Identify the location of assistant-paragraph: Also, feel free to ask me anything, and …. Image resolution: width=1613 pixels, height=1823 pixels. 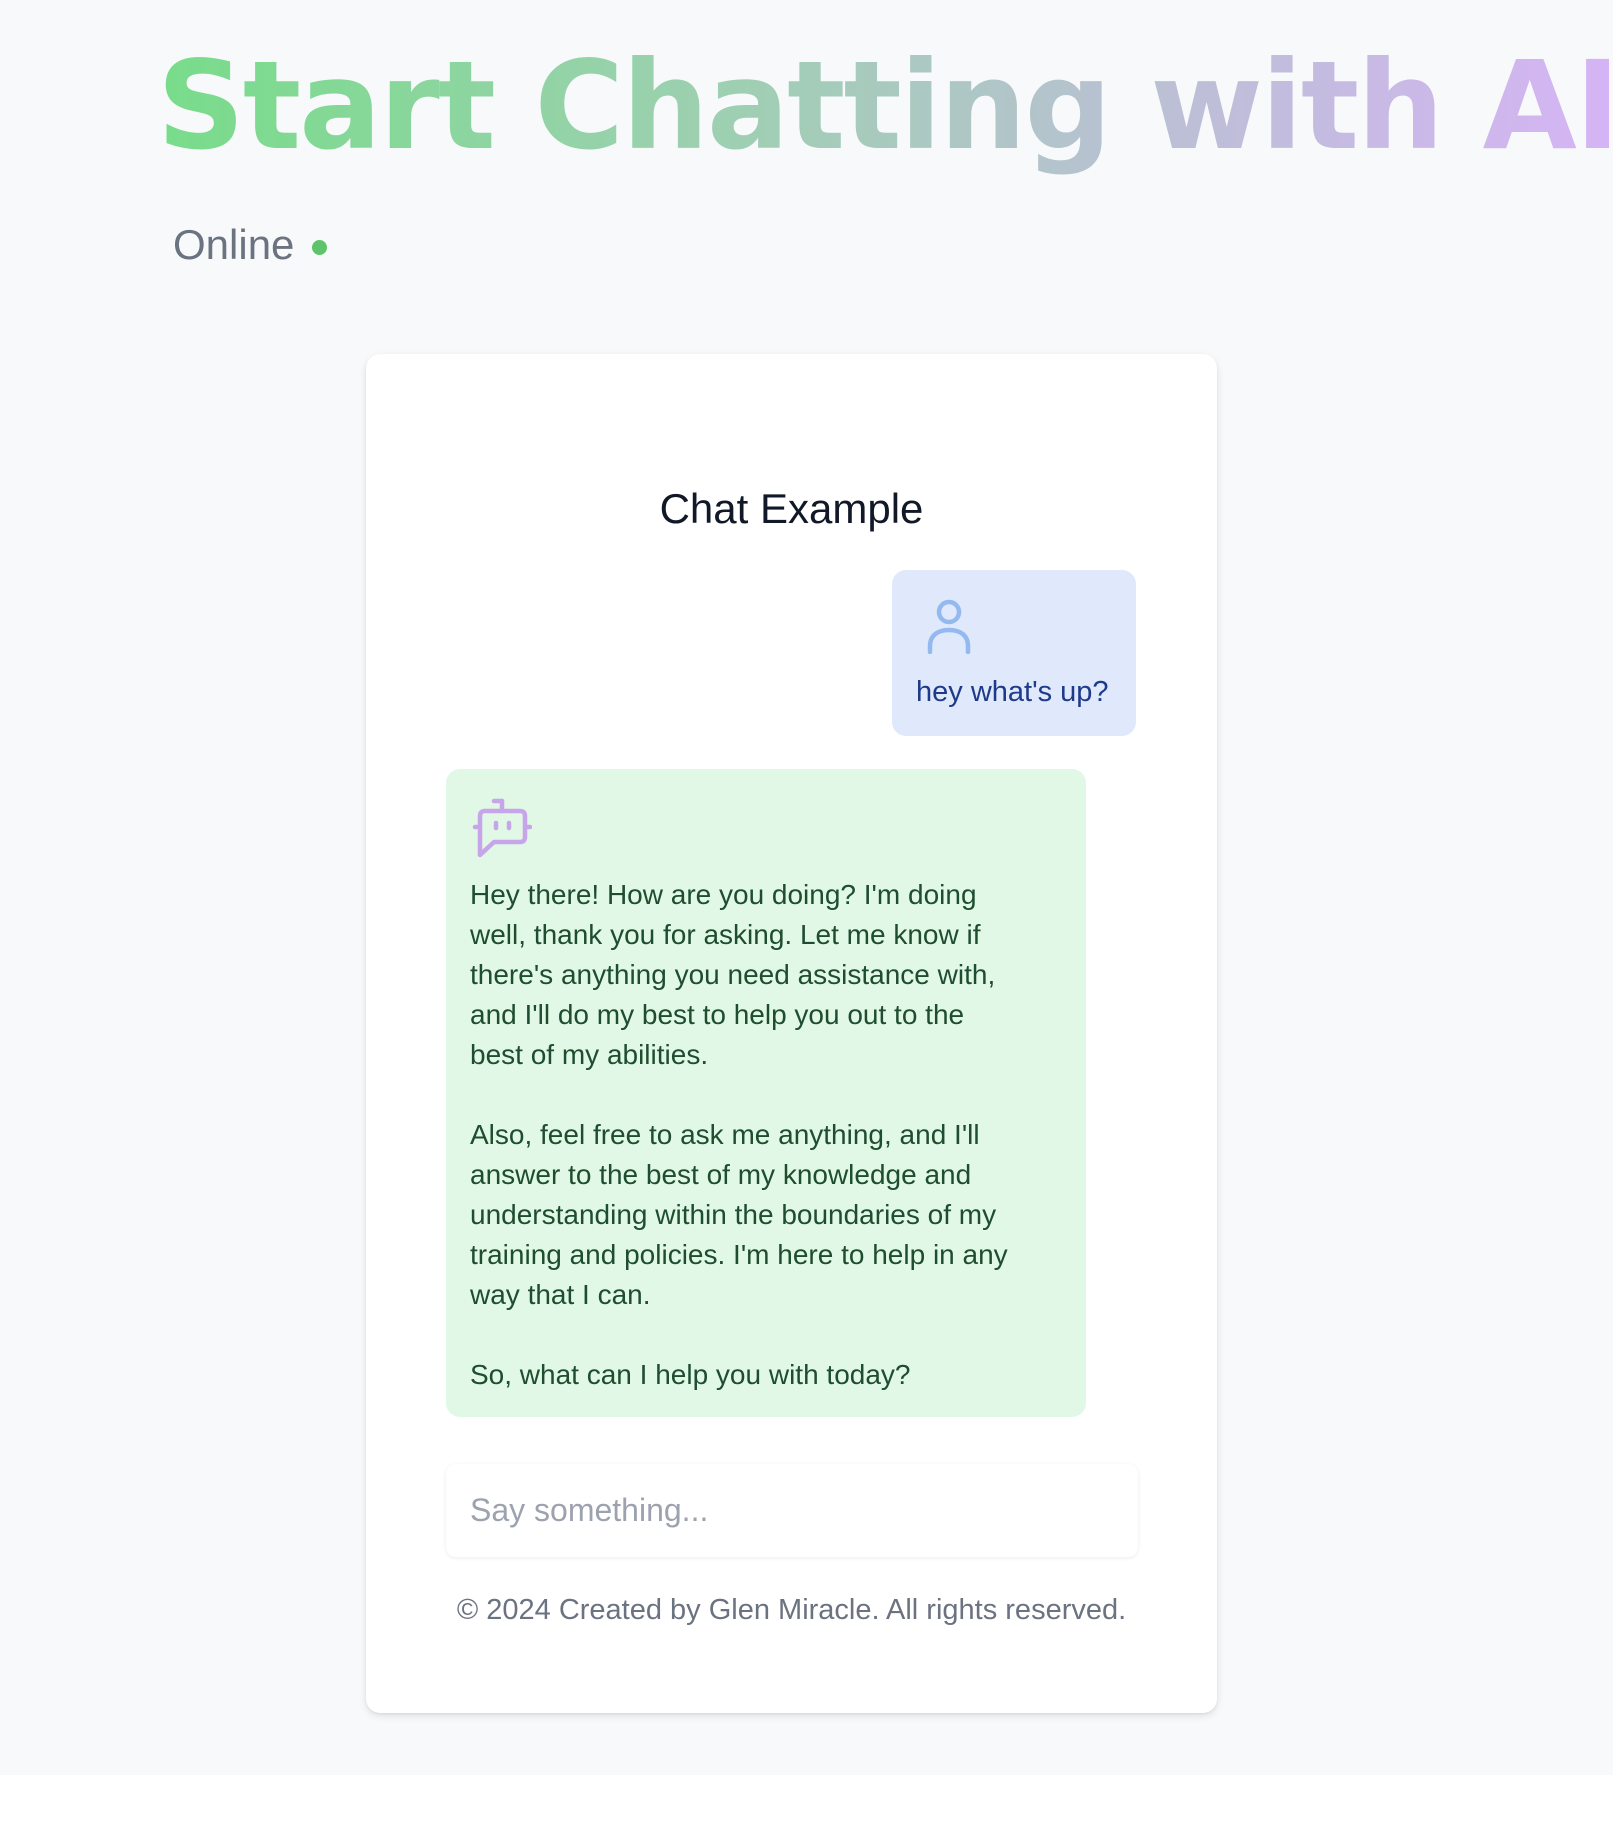
(739, 1214).